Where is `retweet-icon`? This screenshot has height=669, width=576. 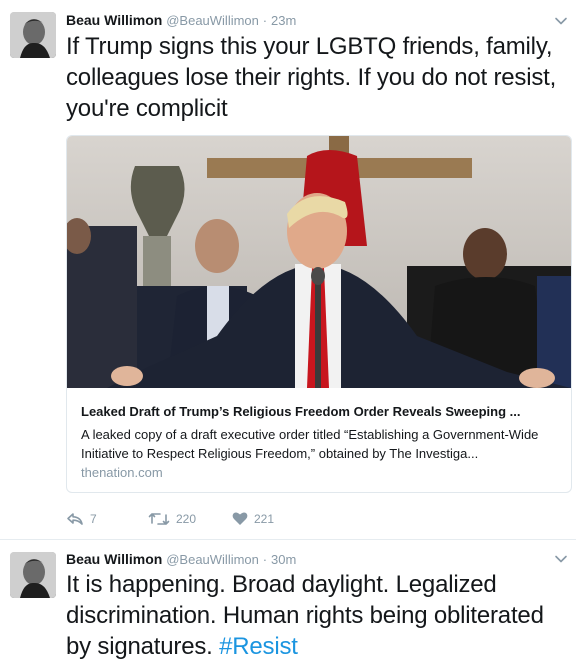 retweet-icon is located at coordinates (159, 519).